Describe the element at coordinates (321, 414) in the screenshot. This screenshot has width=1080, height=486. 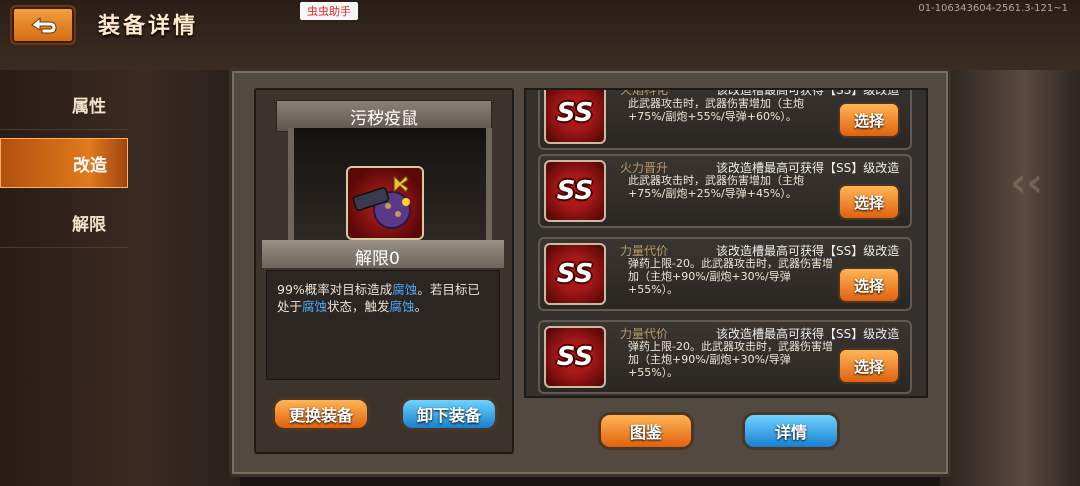
I see `change-equipment-button: 更换装备` at that location.